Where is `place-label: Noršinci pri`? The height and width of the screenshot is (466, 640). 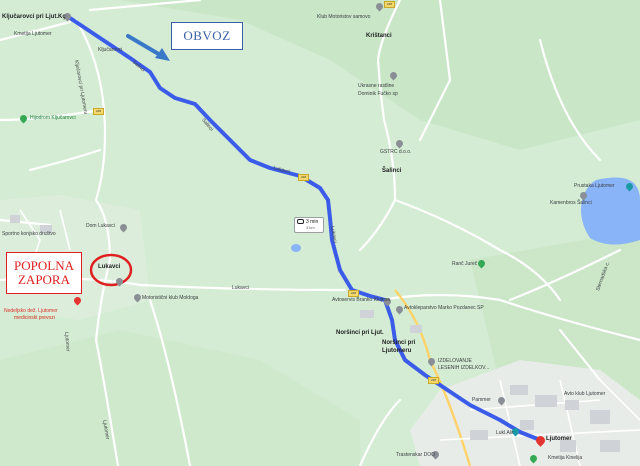
place-label: Noršinci pri is located at coordinates (398, 343).